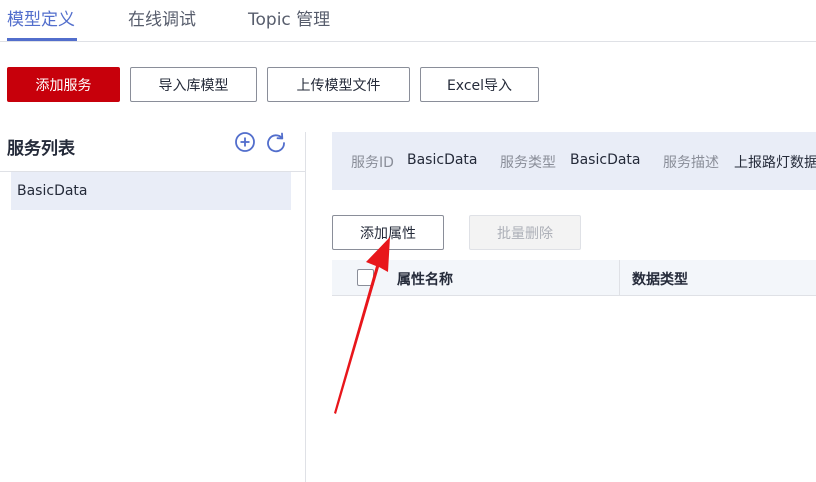 Image resolution: width=816 pixels, height=482 pixels. Describe the element at coordinates (372, 163) in the screenshot. I see `service-id-label: 服务ID` at that location.